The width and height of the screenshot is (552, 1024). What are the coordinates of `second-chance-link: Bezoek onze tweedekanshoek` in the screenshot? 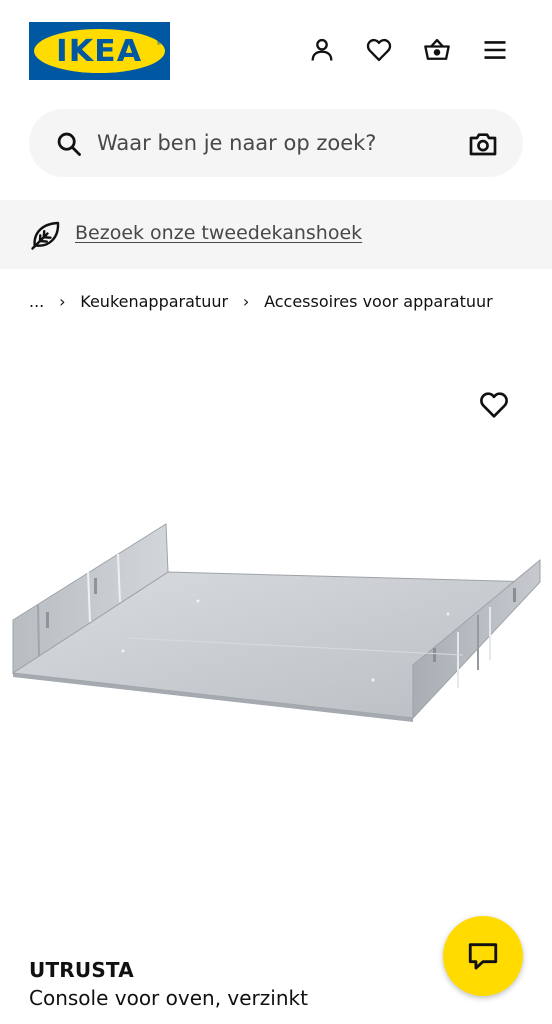 It's located at (218, 233).